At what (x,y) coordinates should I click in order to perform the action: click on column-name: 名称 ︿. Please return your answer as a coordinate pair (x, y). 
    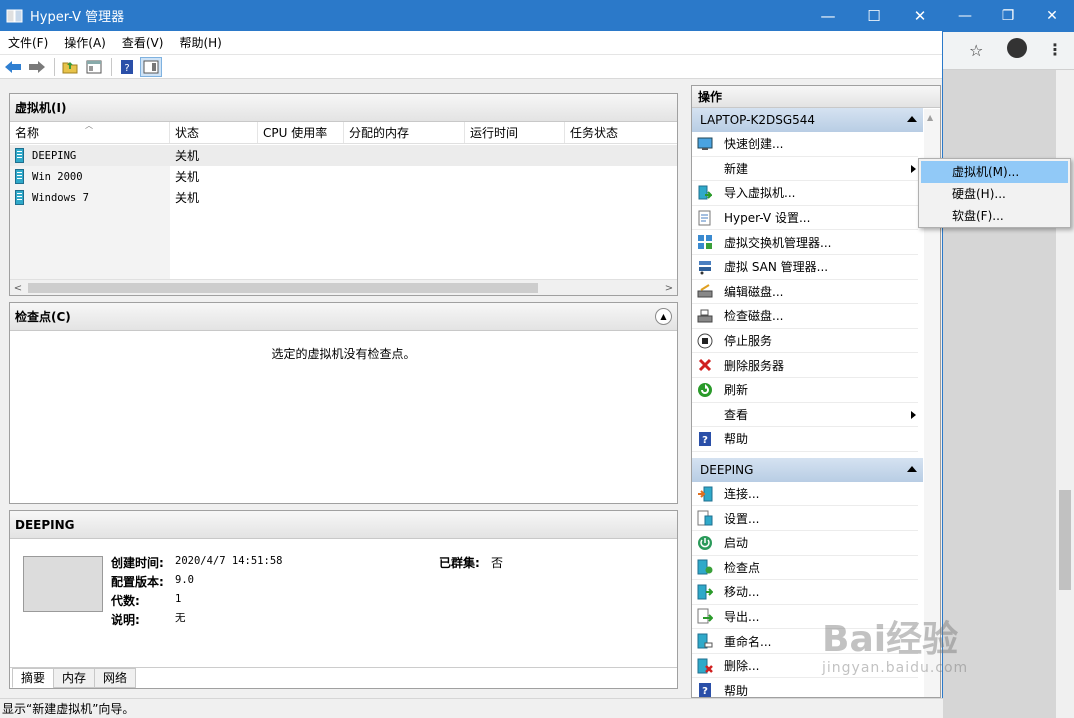
    Looking at the image, I should click on (90, 132).